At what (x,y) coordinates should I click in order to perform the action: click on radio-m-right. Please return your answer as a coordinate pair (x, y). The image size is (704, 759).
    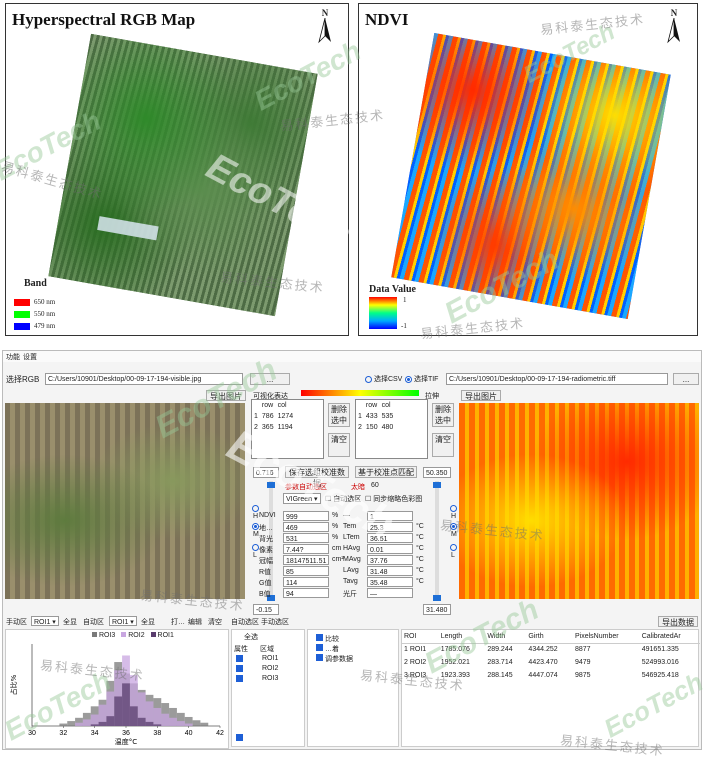
    Looking at the image, I should click on (453, 526).